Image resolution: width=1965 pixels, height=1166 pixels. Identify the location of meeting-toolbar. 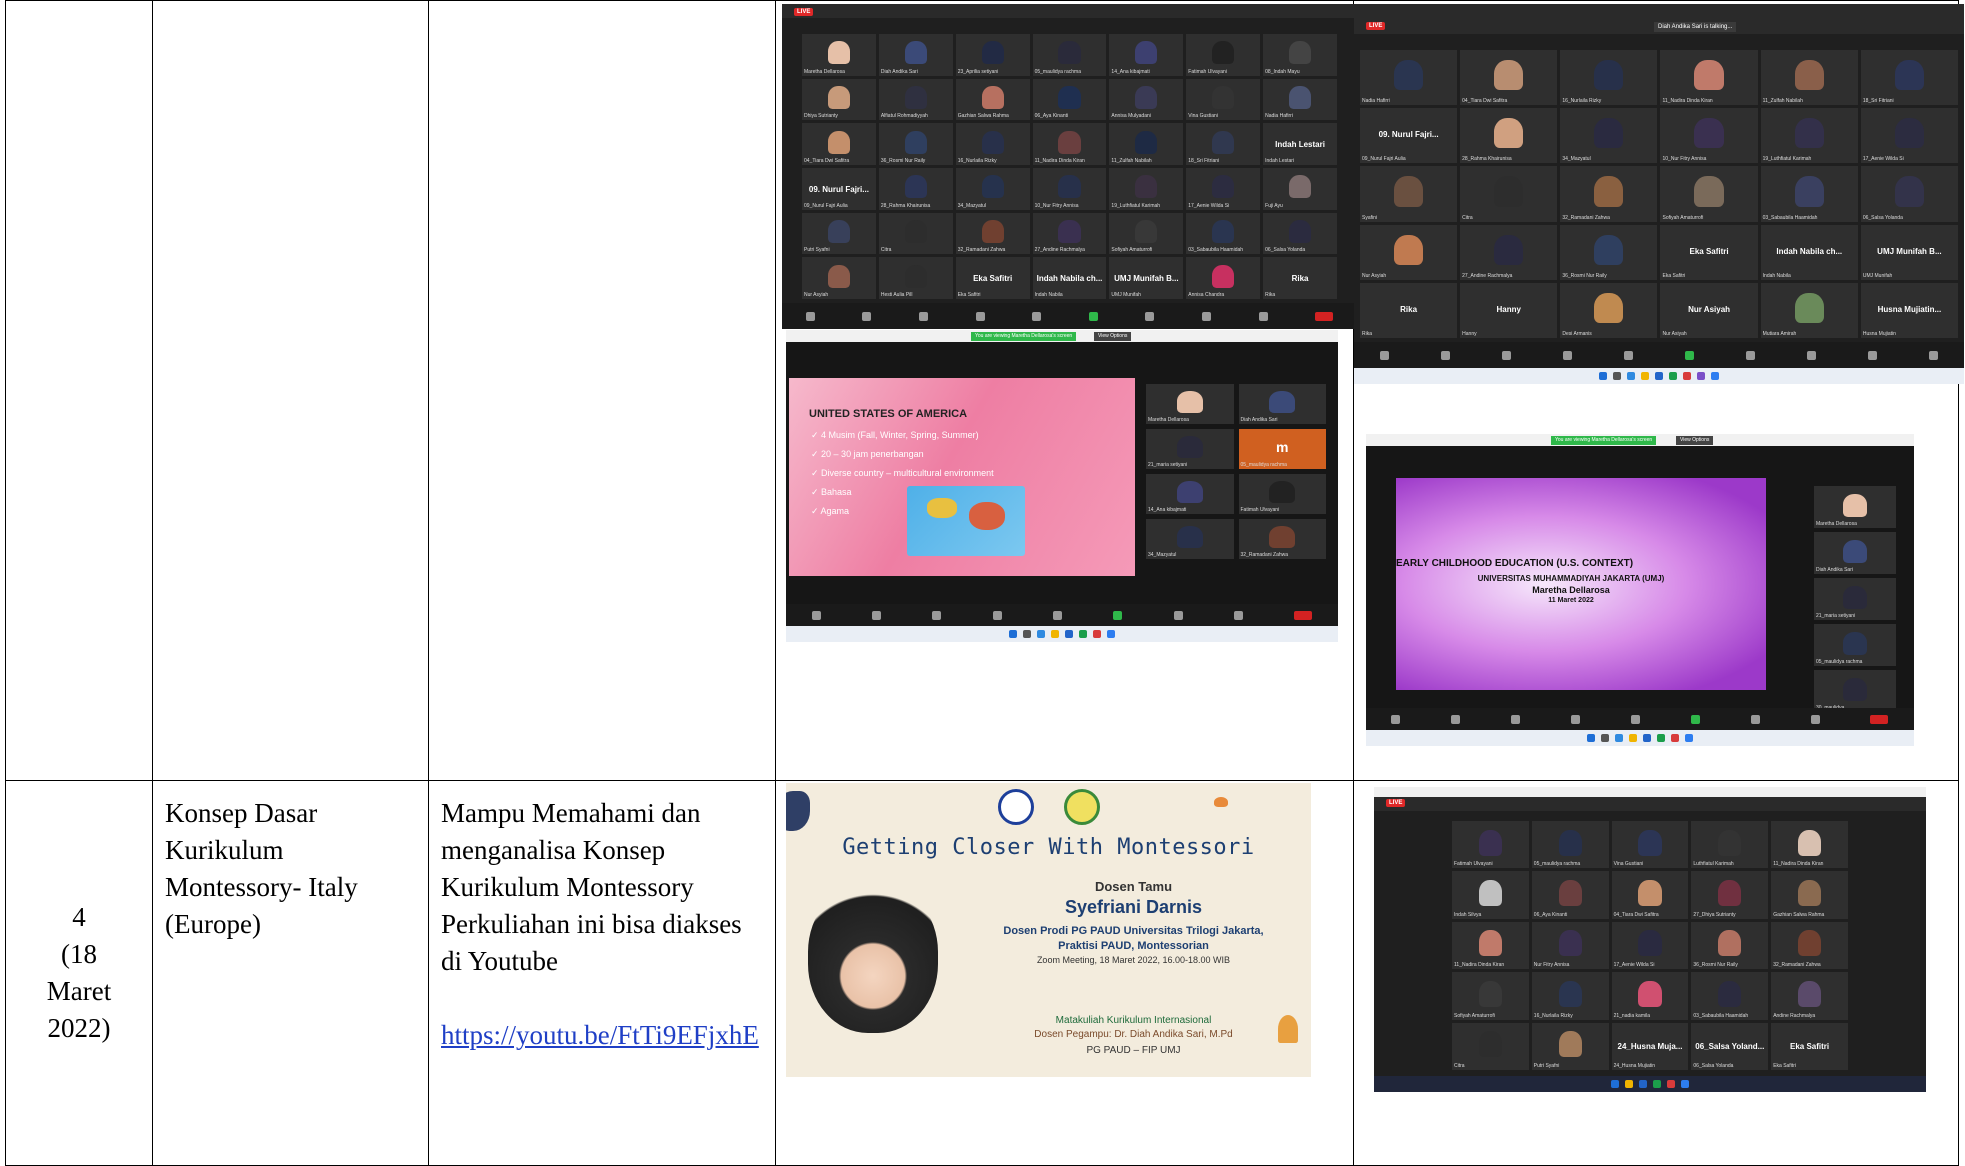
(1062, 615).